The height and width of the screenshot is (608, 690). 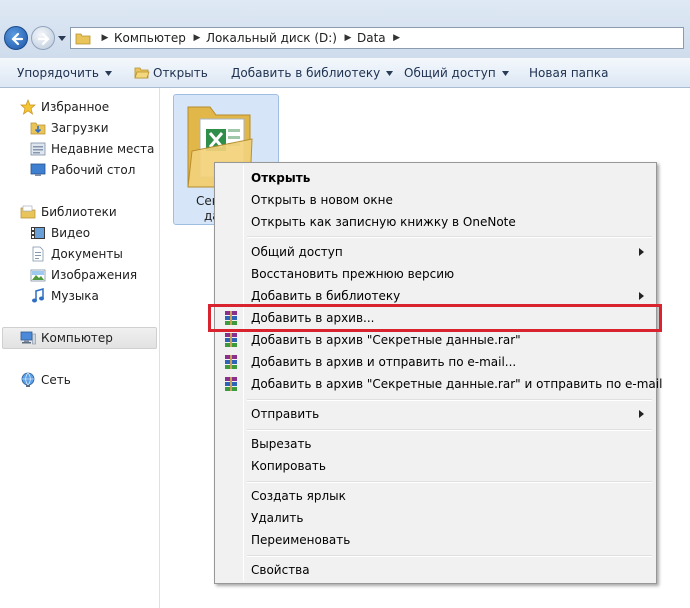 I want to click on network-icon, so click(x=28, y=379).